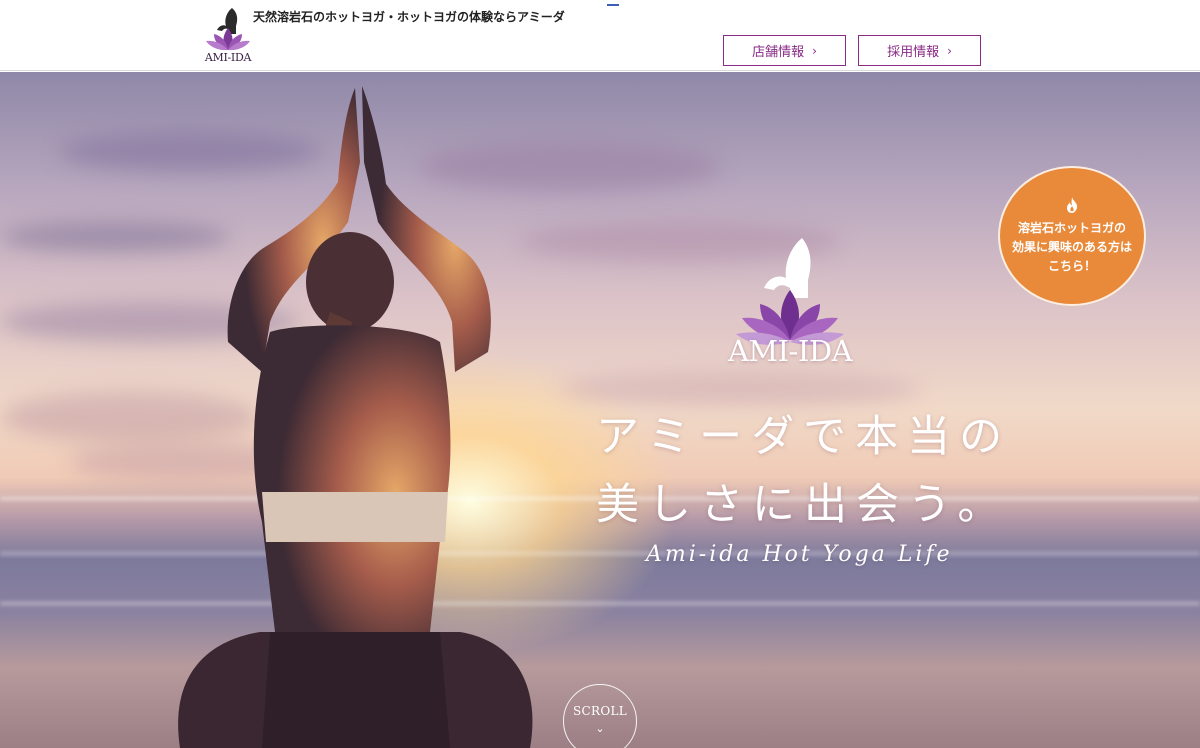 The height and width of the screenshot is (748, 1200). Describe the element at coordinates (1072, 236) in the screenshot. I see `lava-stone-yoga-effects-badge: 溶岩石ホットヨガの 効果に興味のある方は こちら！` at that location.